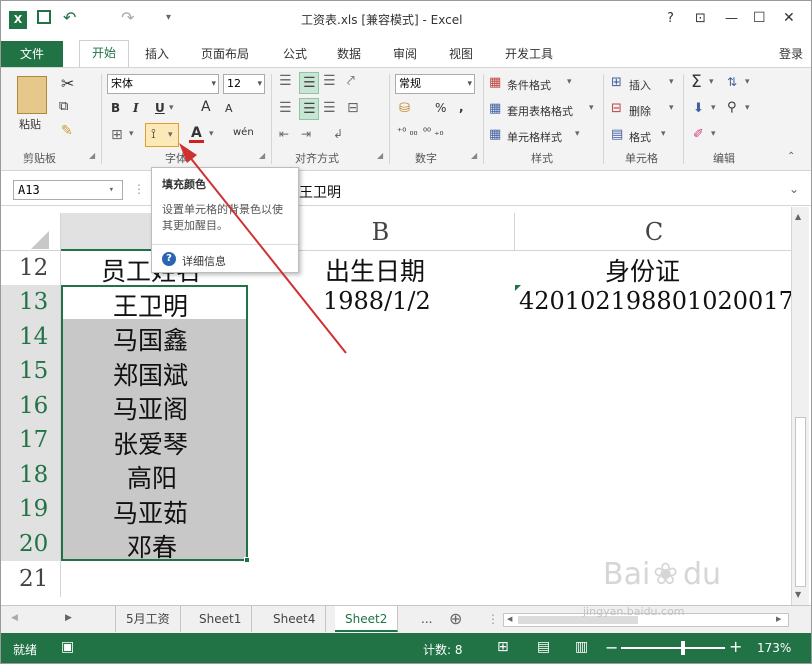 The width and height of the screenshot is (812, 664). I want to click on watermark-brand-du: du, so click(702, 574).